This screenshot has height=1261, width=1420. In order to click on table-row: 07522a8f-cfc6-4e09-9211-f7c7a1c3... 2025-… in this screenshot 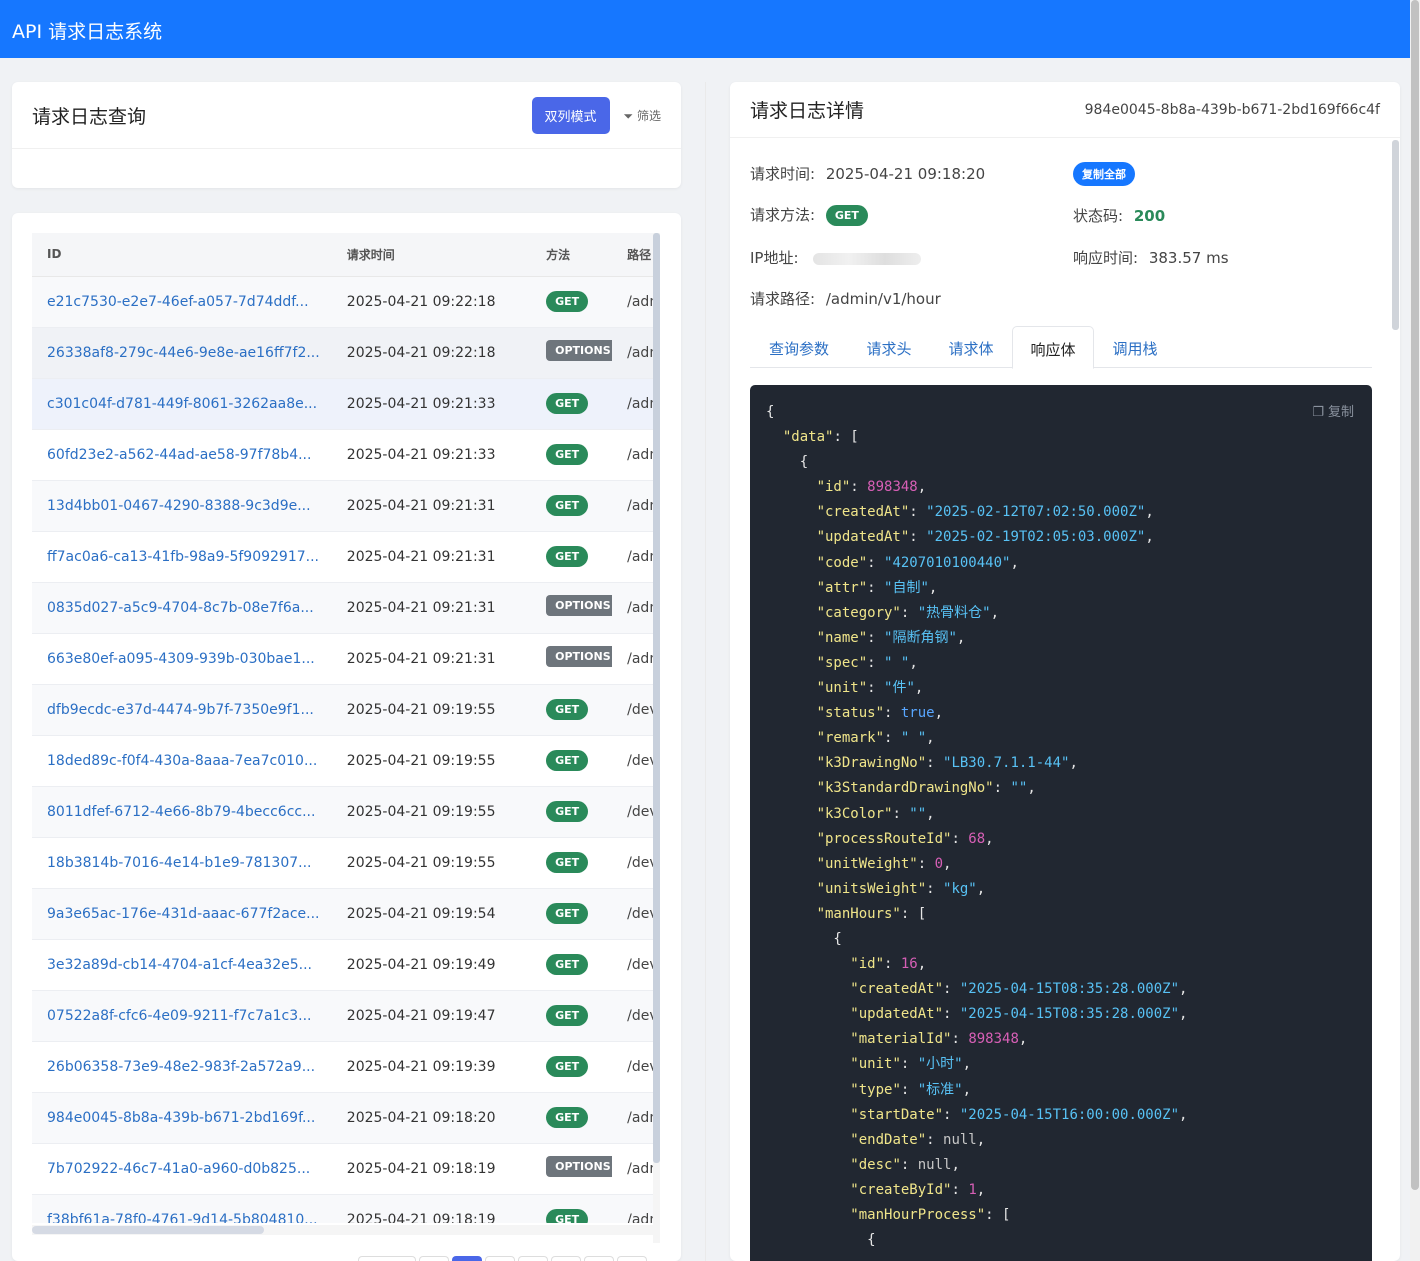, I will do `click(342, 1016)`.